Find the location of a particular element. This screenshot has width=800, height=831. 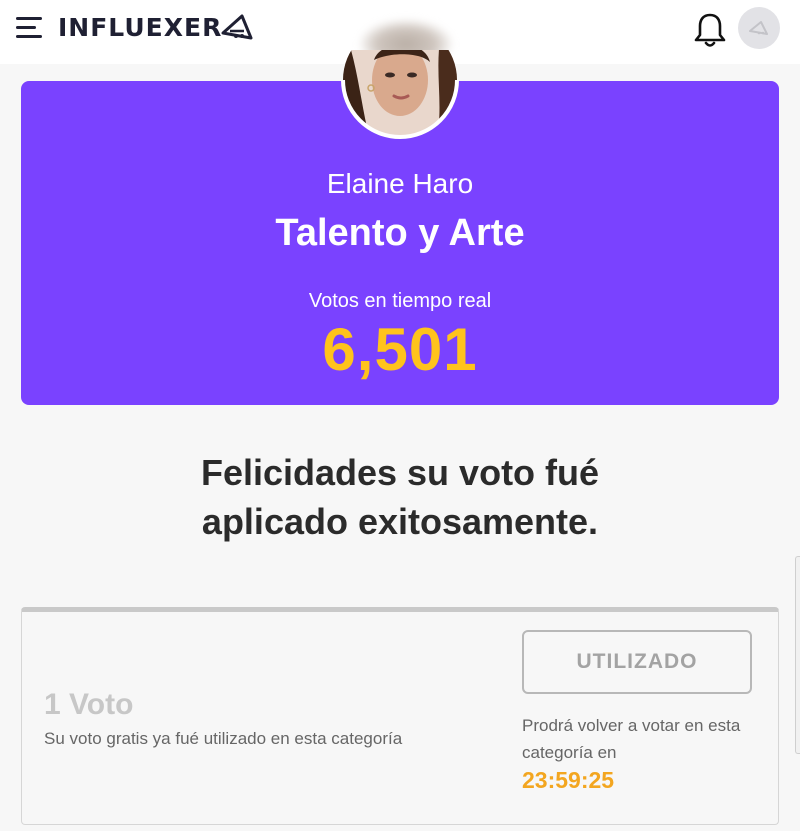

user-avatar-button is located at coordinates (759, 28).